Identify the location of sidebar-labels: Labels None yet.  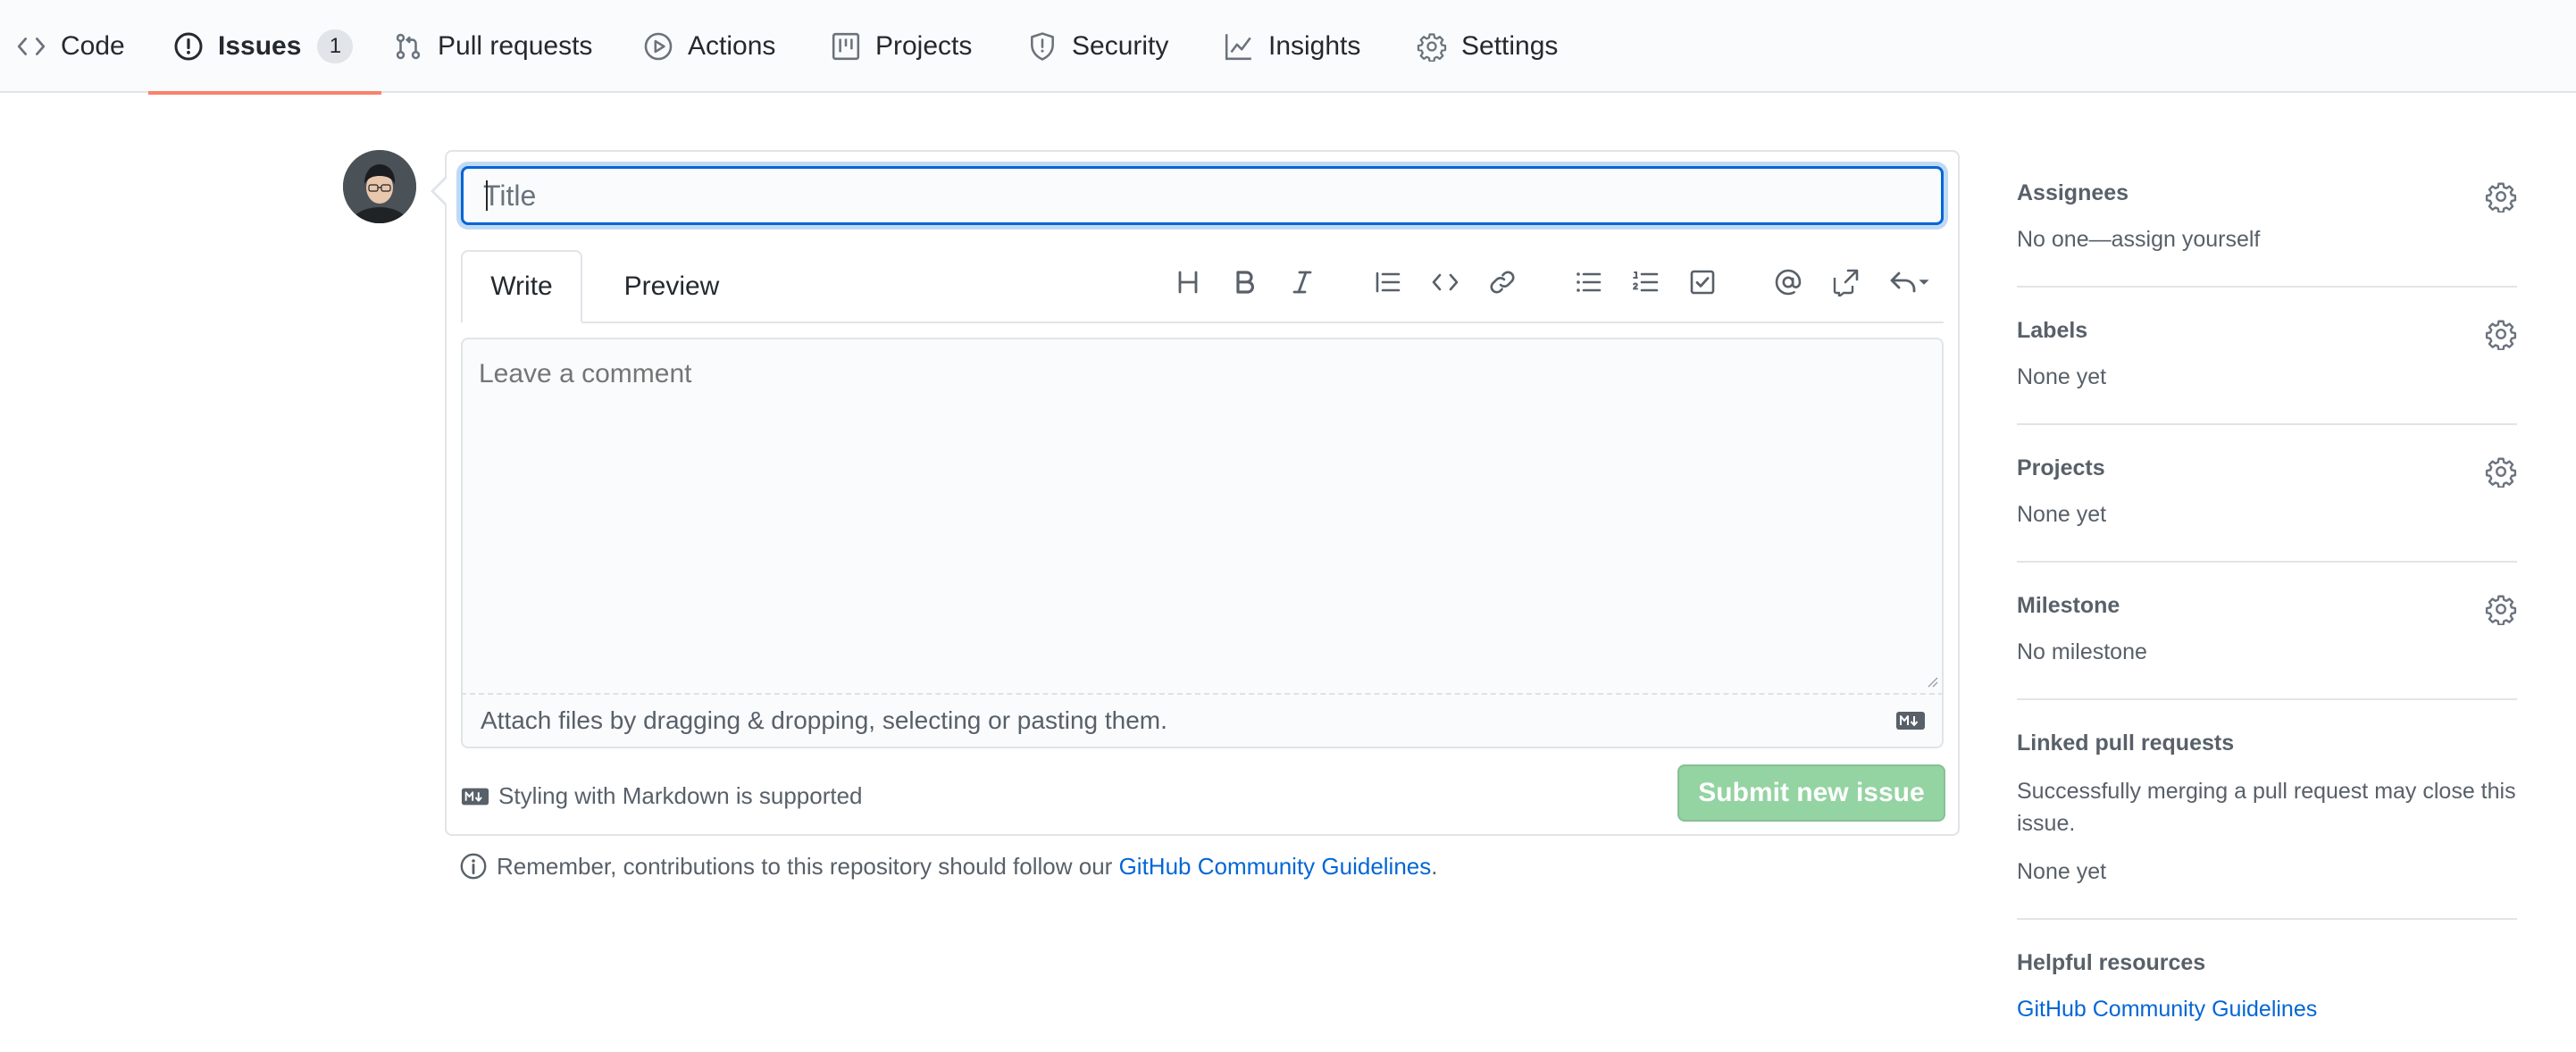
(2267, 356).